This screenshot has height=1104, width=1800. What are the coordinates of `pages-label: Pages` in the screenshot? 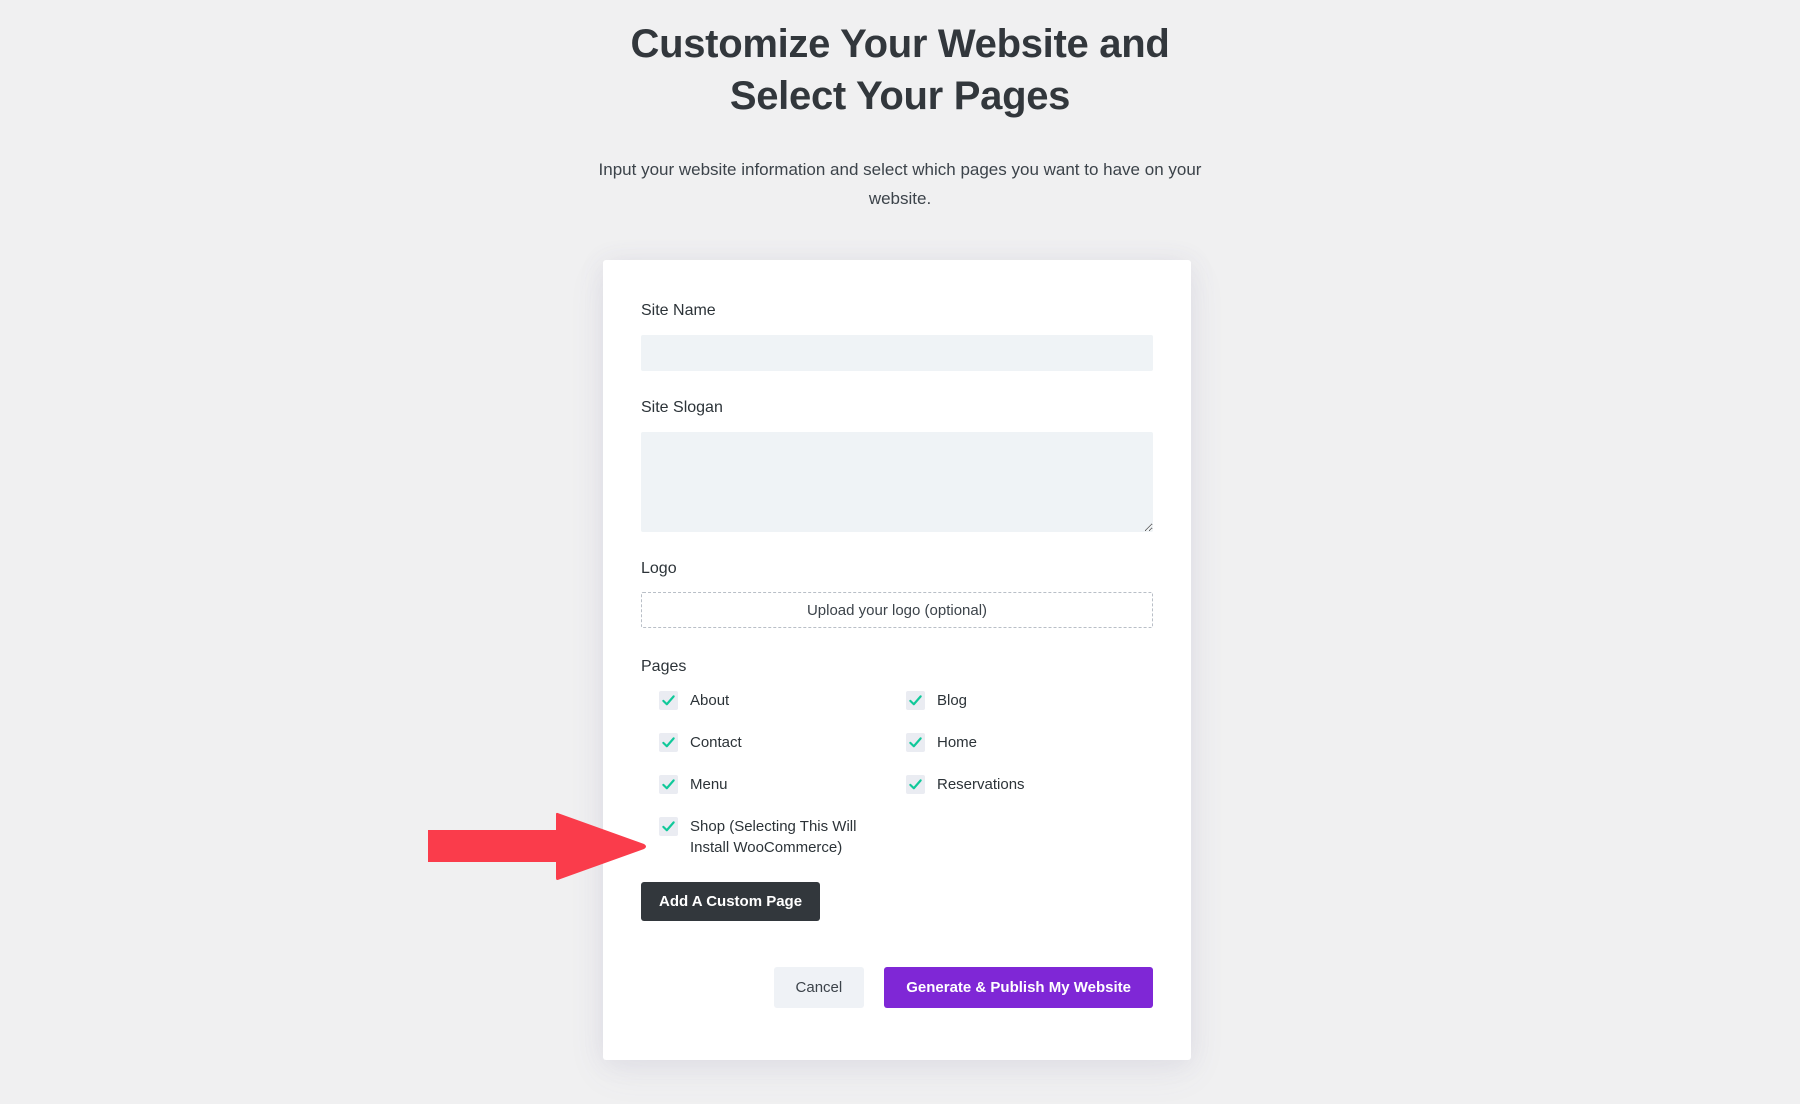 It's located at (664, 666).